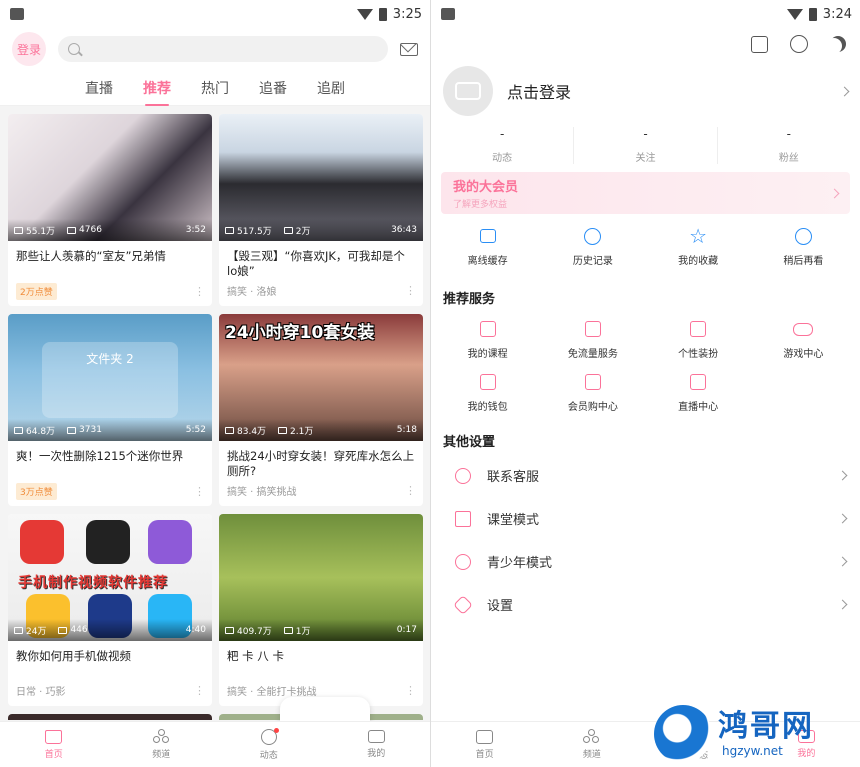 This screenshot has height=767, width=860. What do you see at coordinates (376, 744) in the screenshot?
I see `nav-mine: 我的` at bounding box center [376, 744].